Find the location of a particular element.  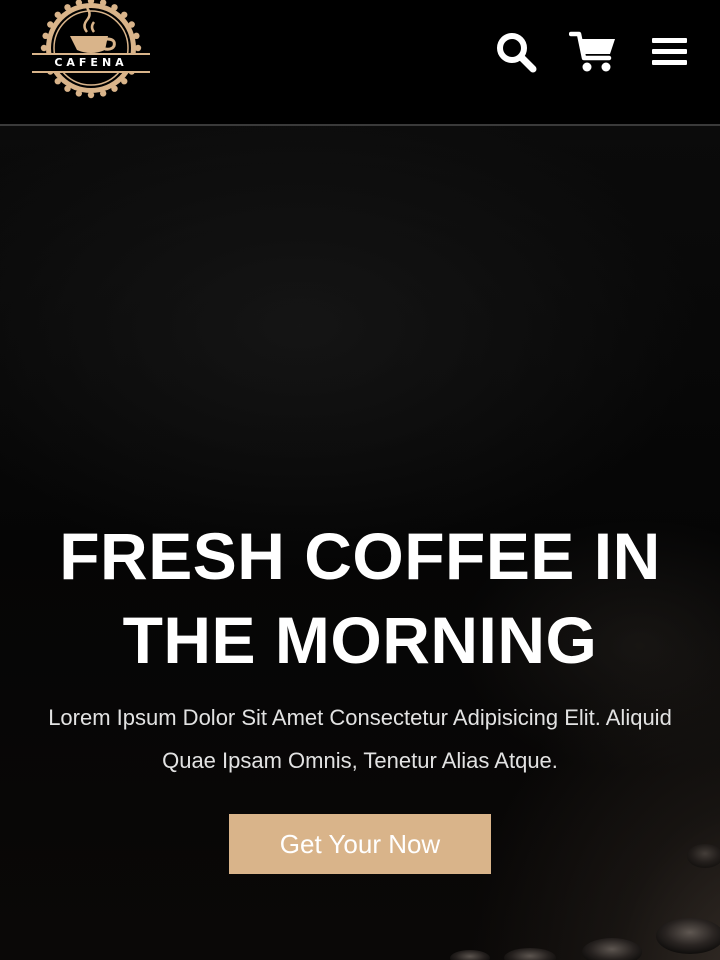

menu-button is located at coordinates (670, 52).